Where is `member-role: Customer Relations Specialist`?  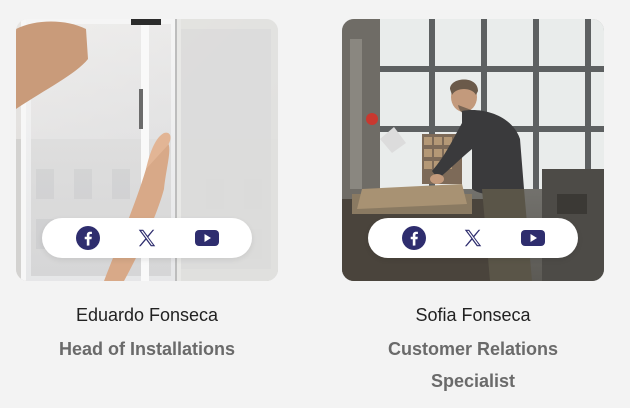 member-role: Customer Relations Specialist is located at coordinates (473, 365).